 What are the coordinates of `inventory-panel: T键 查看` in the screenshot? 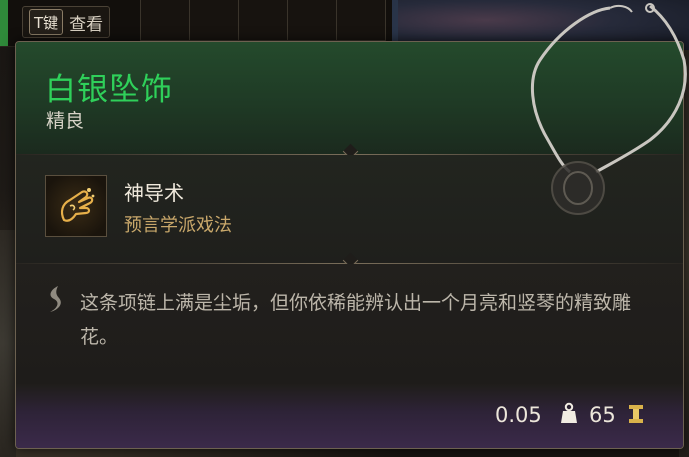 It's located at (196, 23).